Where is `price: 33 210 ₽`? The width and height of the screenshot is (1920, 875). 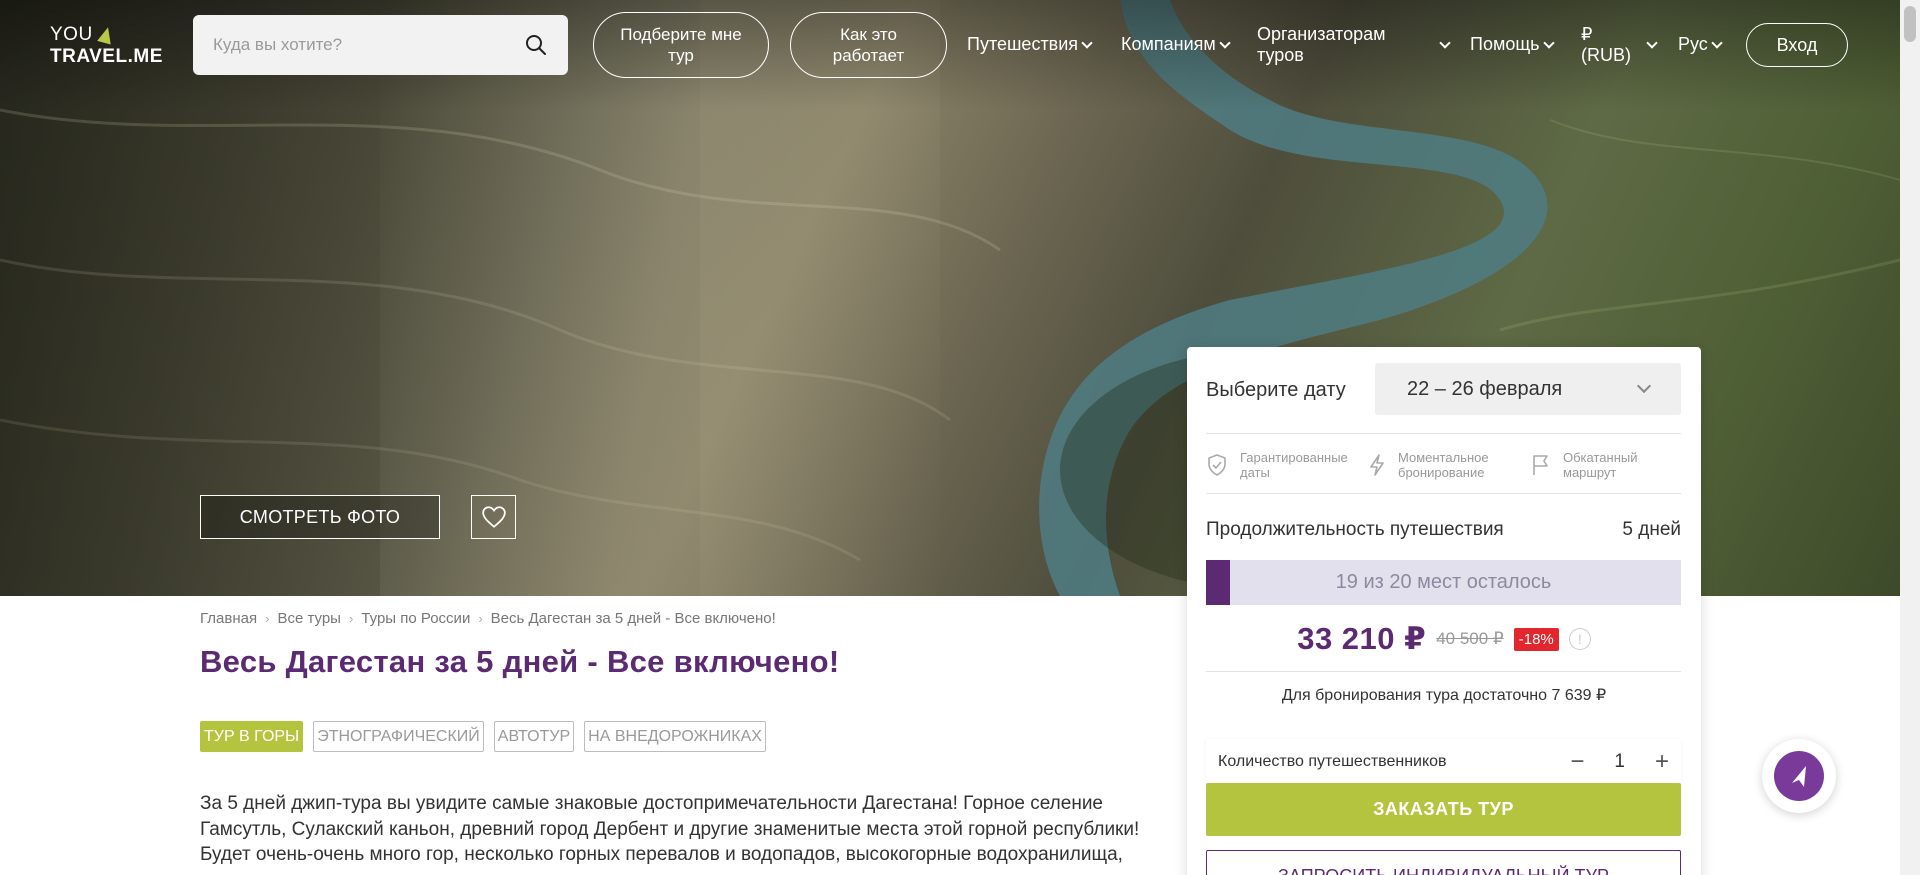 price: 33 210 ₽ is located at coordinates (1362, 638).